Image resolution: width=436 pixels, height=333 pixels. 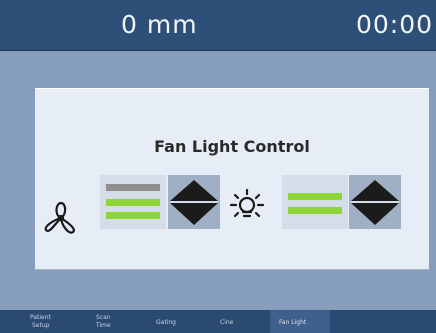 I want to click on light-level-up-arrow, so click(x=375, y=190).